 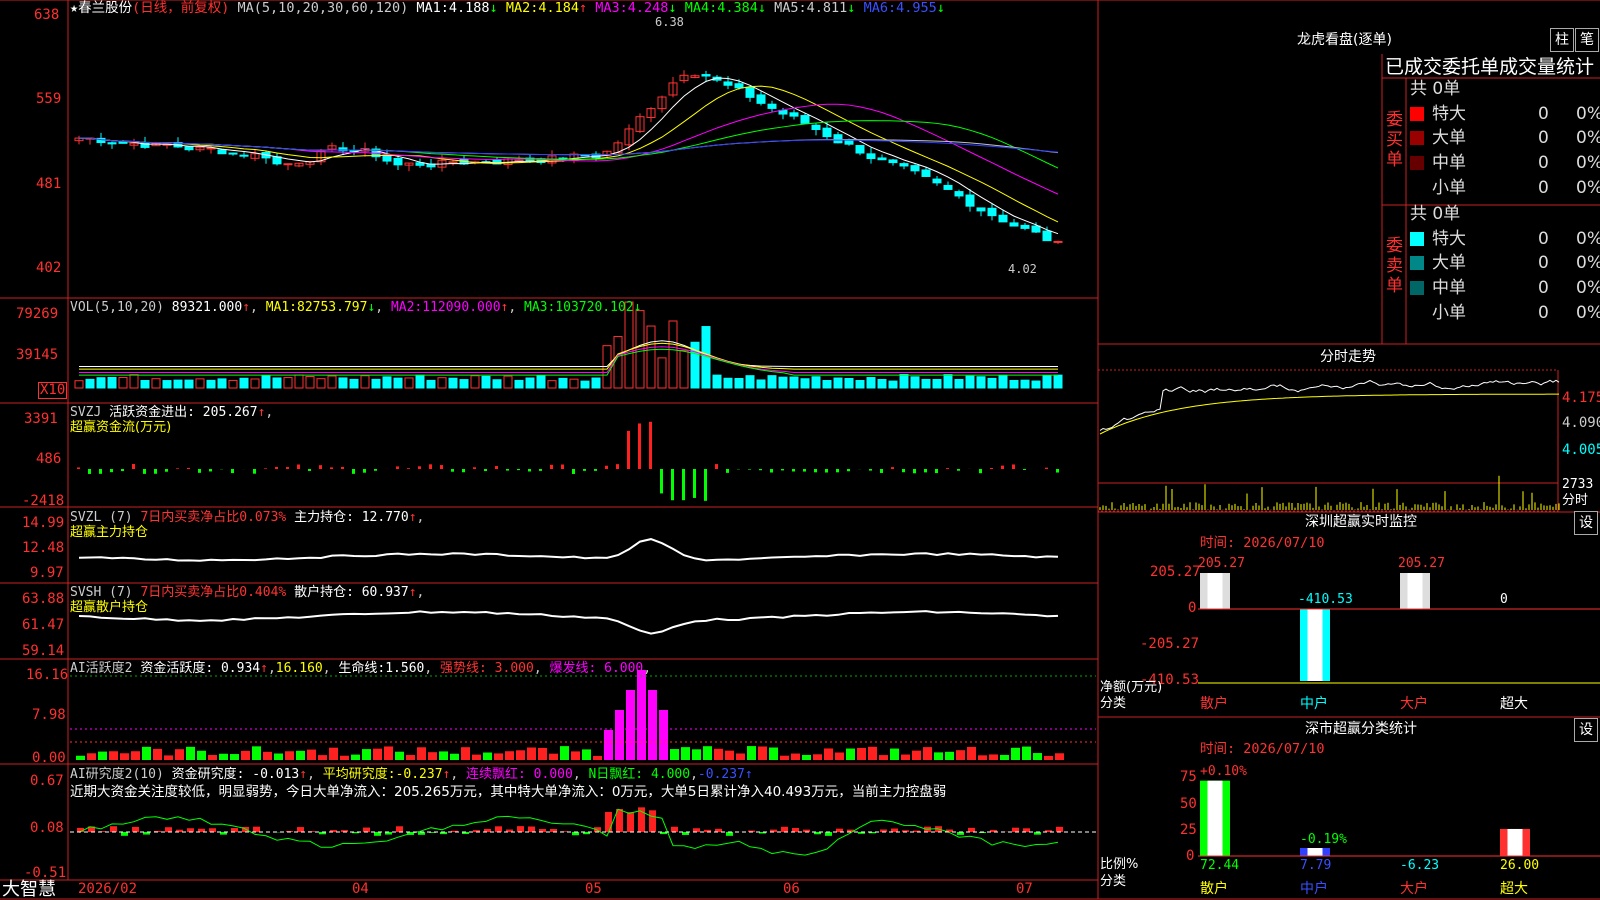 I want to click on svzl-field1: 7日内买卖净占比0.073%, so click(x=213, y=517).